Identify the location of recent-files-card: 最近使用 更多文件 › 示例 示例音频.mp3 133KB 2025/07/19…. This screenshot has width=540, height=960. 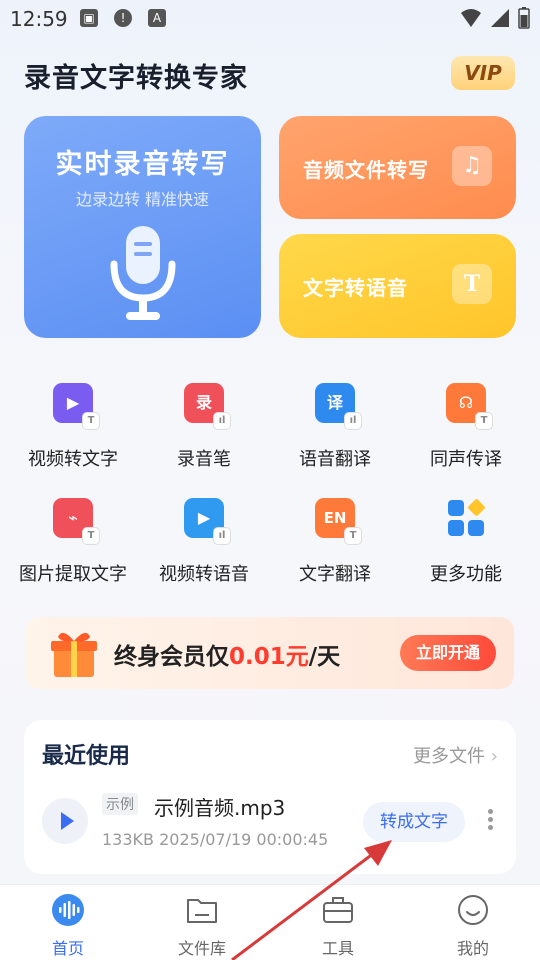
(270, 797).